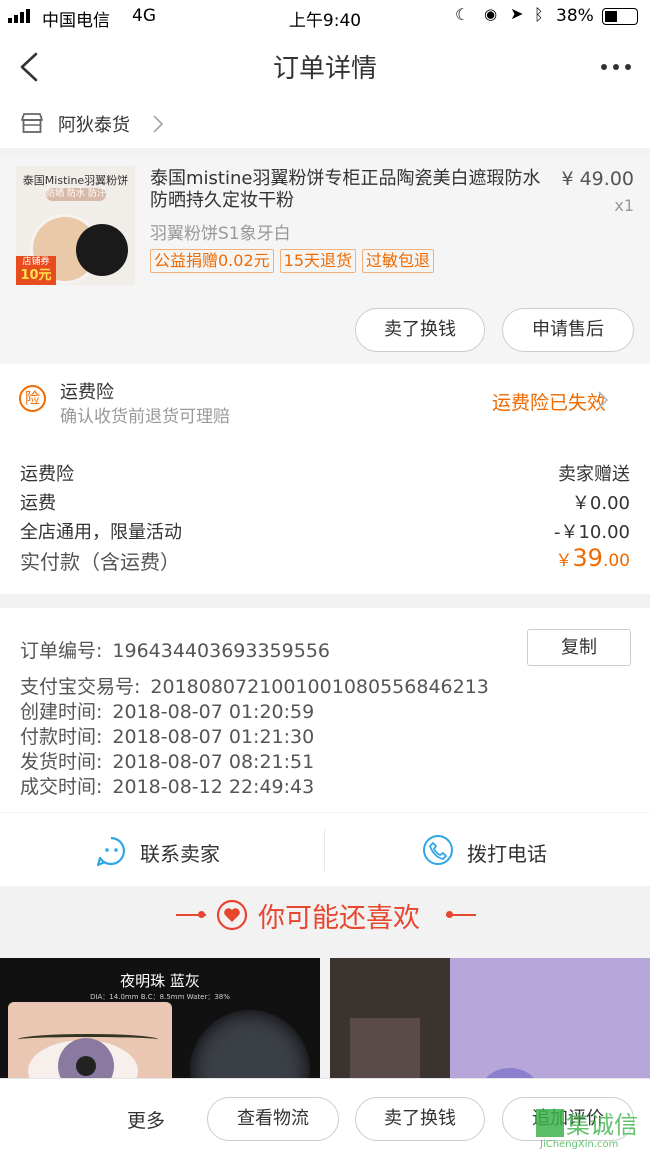  I want to click on decor-dot, so click(201, 914).